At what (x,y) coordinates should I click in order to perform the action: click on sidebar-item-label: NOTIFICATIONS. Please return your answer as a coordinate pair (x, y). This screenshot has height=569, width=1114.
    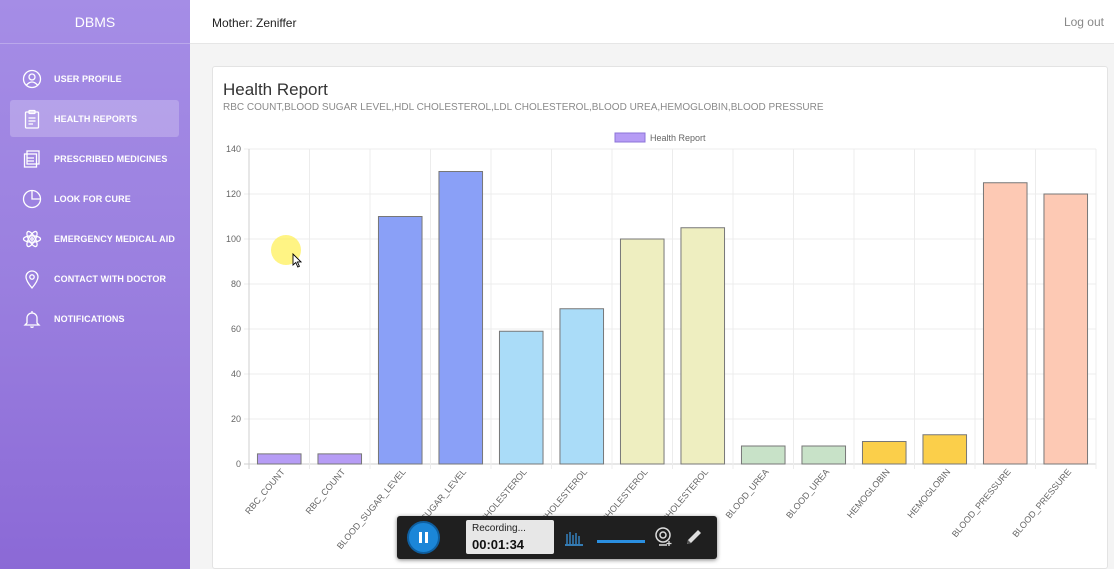
    Looking at the image, I should click on (89, 318).